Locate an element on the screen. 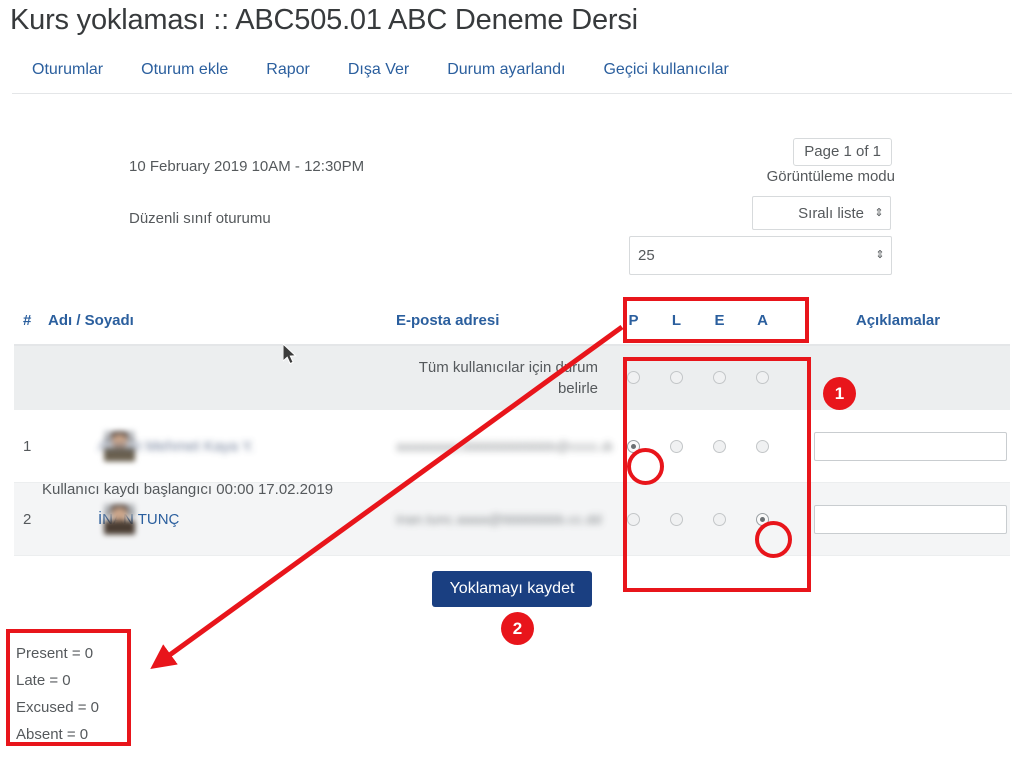 The height and width of the screenshot is (761, 1024). column-header-remarks: Açıklamalar is located at coordinates (898, 320).